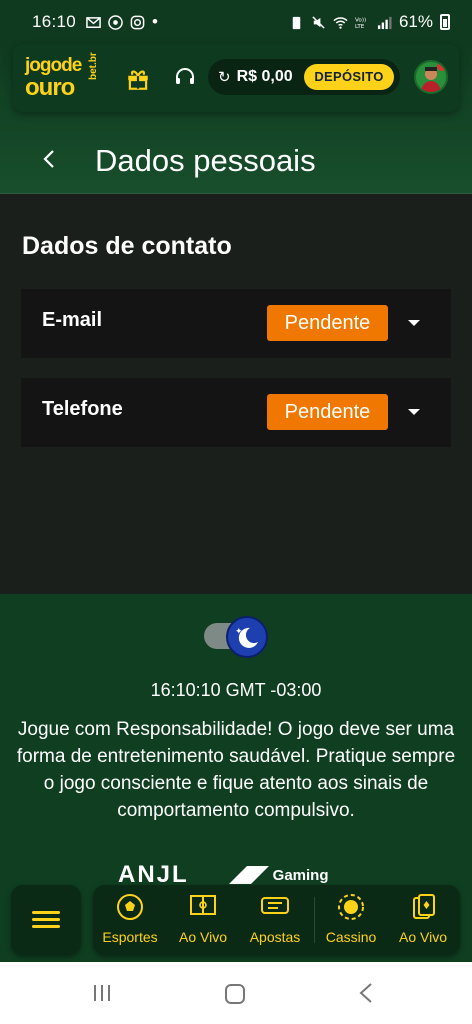 The height and width of the screenshot is (1024, 472). What do you see at coordinates (349, 77) in the screenshot?
I see `deposit-button: DEPÓSITO` at bounding box center [349, 77].